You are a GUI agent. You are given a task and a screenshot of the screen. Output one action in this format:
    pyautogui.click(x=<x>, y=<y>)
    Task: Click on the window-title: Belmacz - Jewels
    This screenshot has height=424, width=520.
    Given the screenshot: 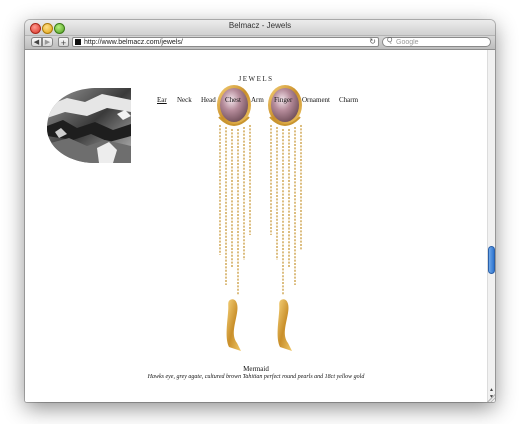 What is the action you would take?
    pyautogui.click(x=260, y=25)
    